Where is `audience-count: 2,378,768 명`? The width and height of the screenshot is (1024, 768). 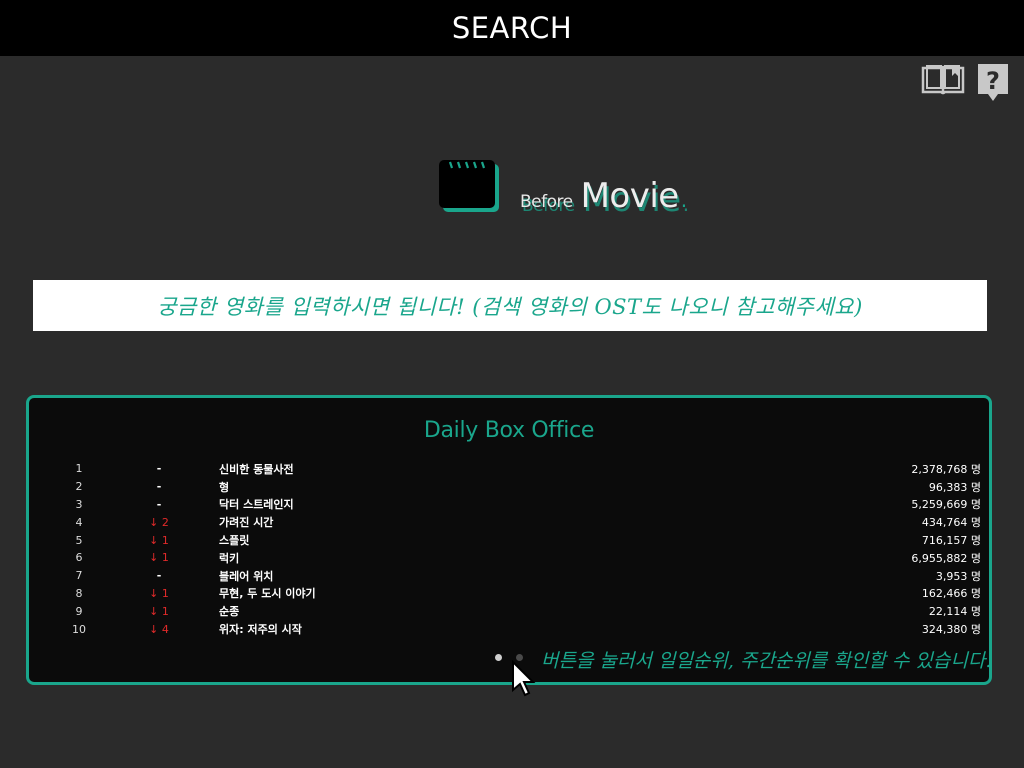
audience-count: 2,378,768 명 is located at coordinates (946, 469).